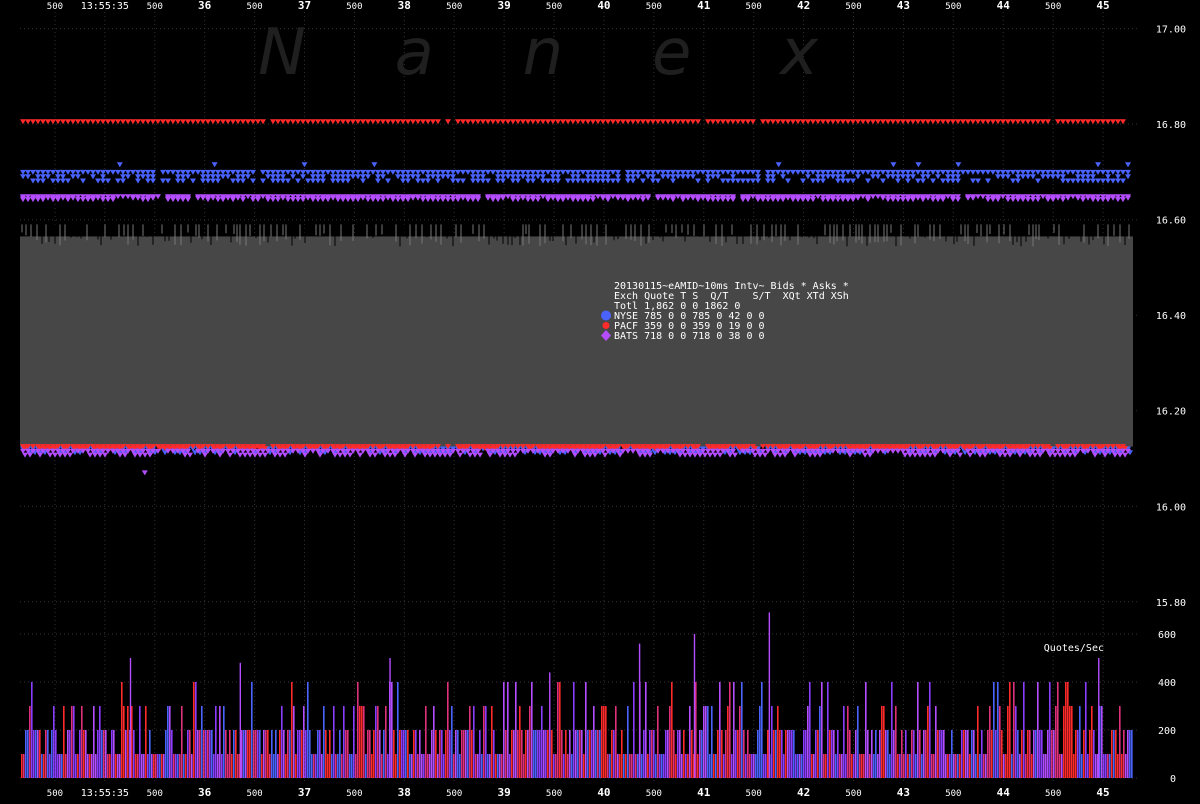 The height and width of the screenshot is (804, 1200). I want to click on x-tick-label: 40, so click(603, 6).